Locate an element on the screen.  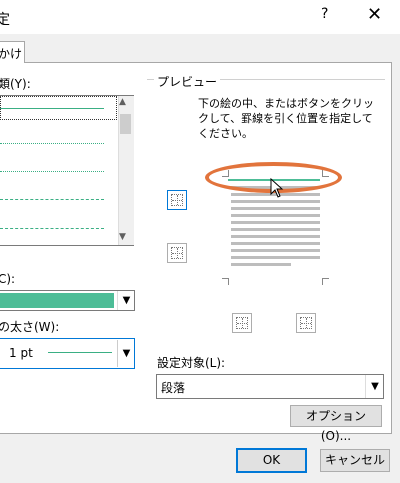
tab-label: かけ is located at coordinates (11, 53).